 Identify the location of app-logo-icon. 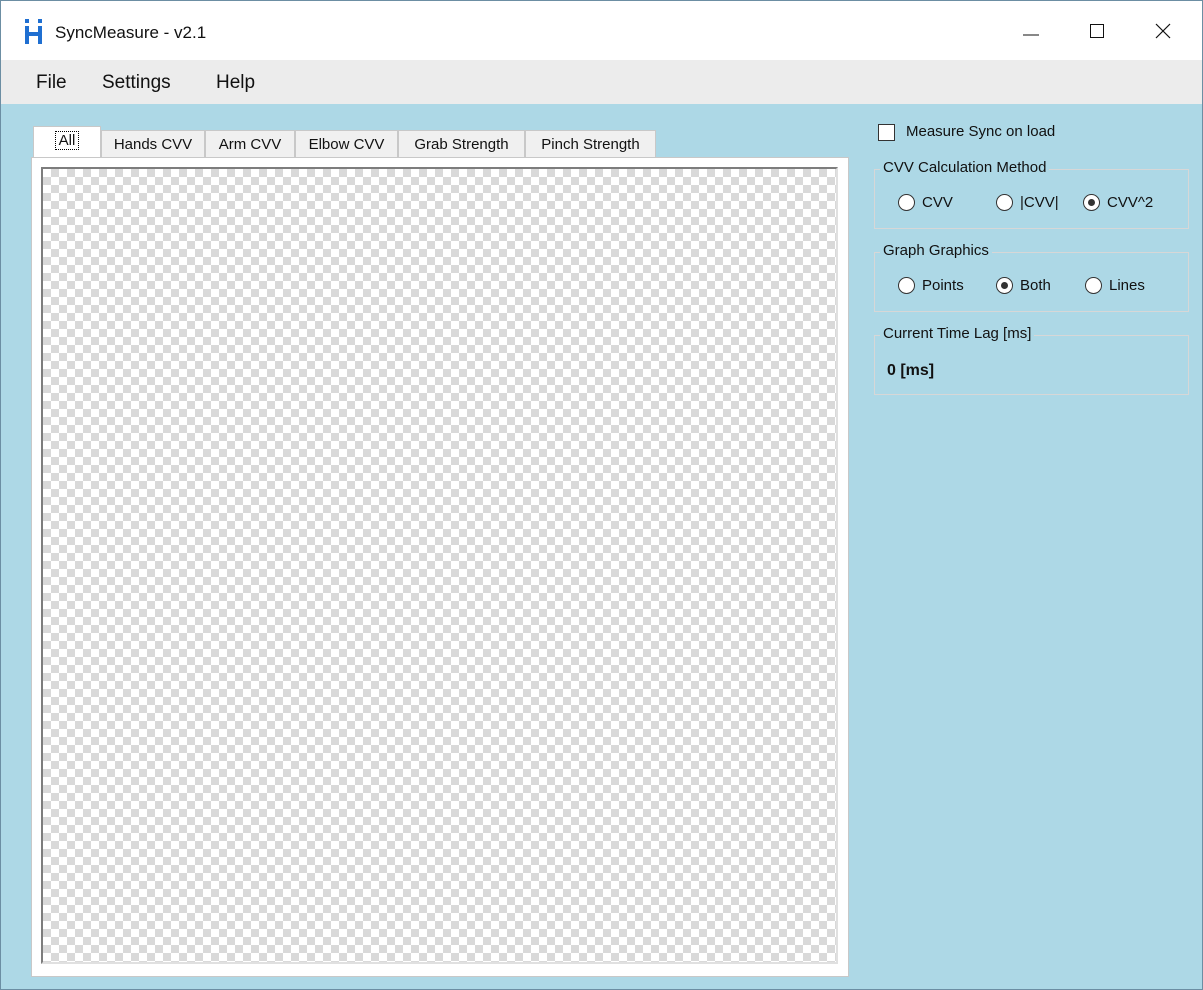
(33, 31).